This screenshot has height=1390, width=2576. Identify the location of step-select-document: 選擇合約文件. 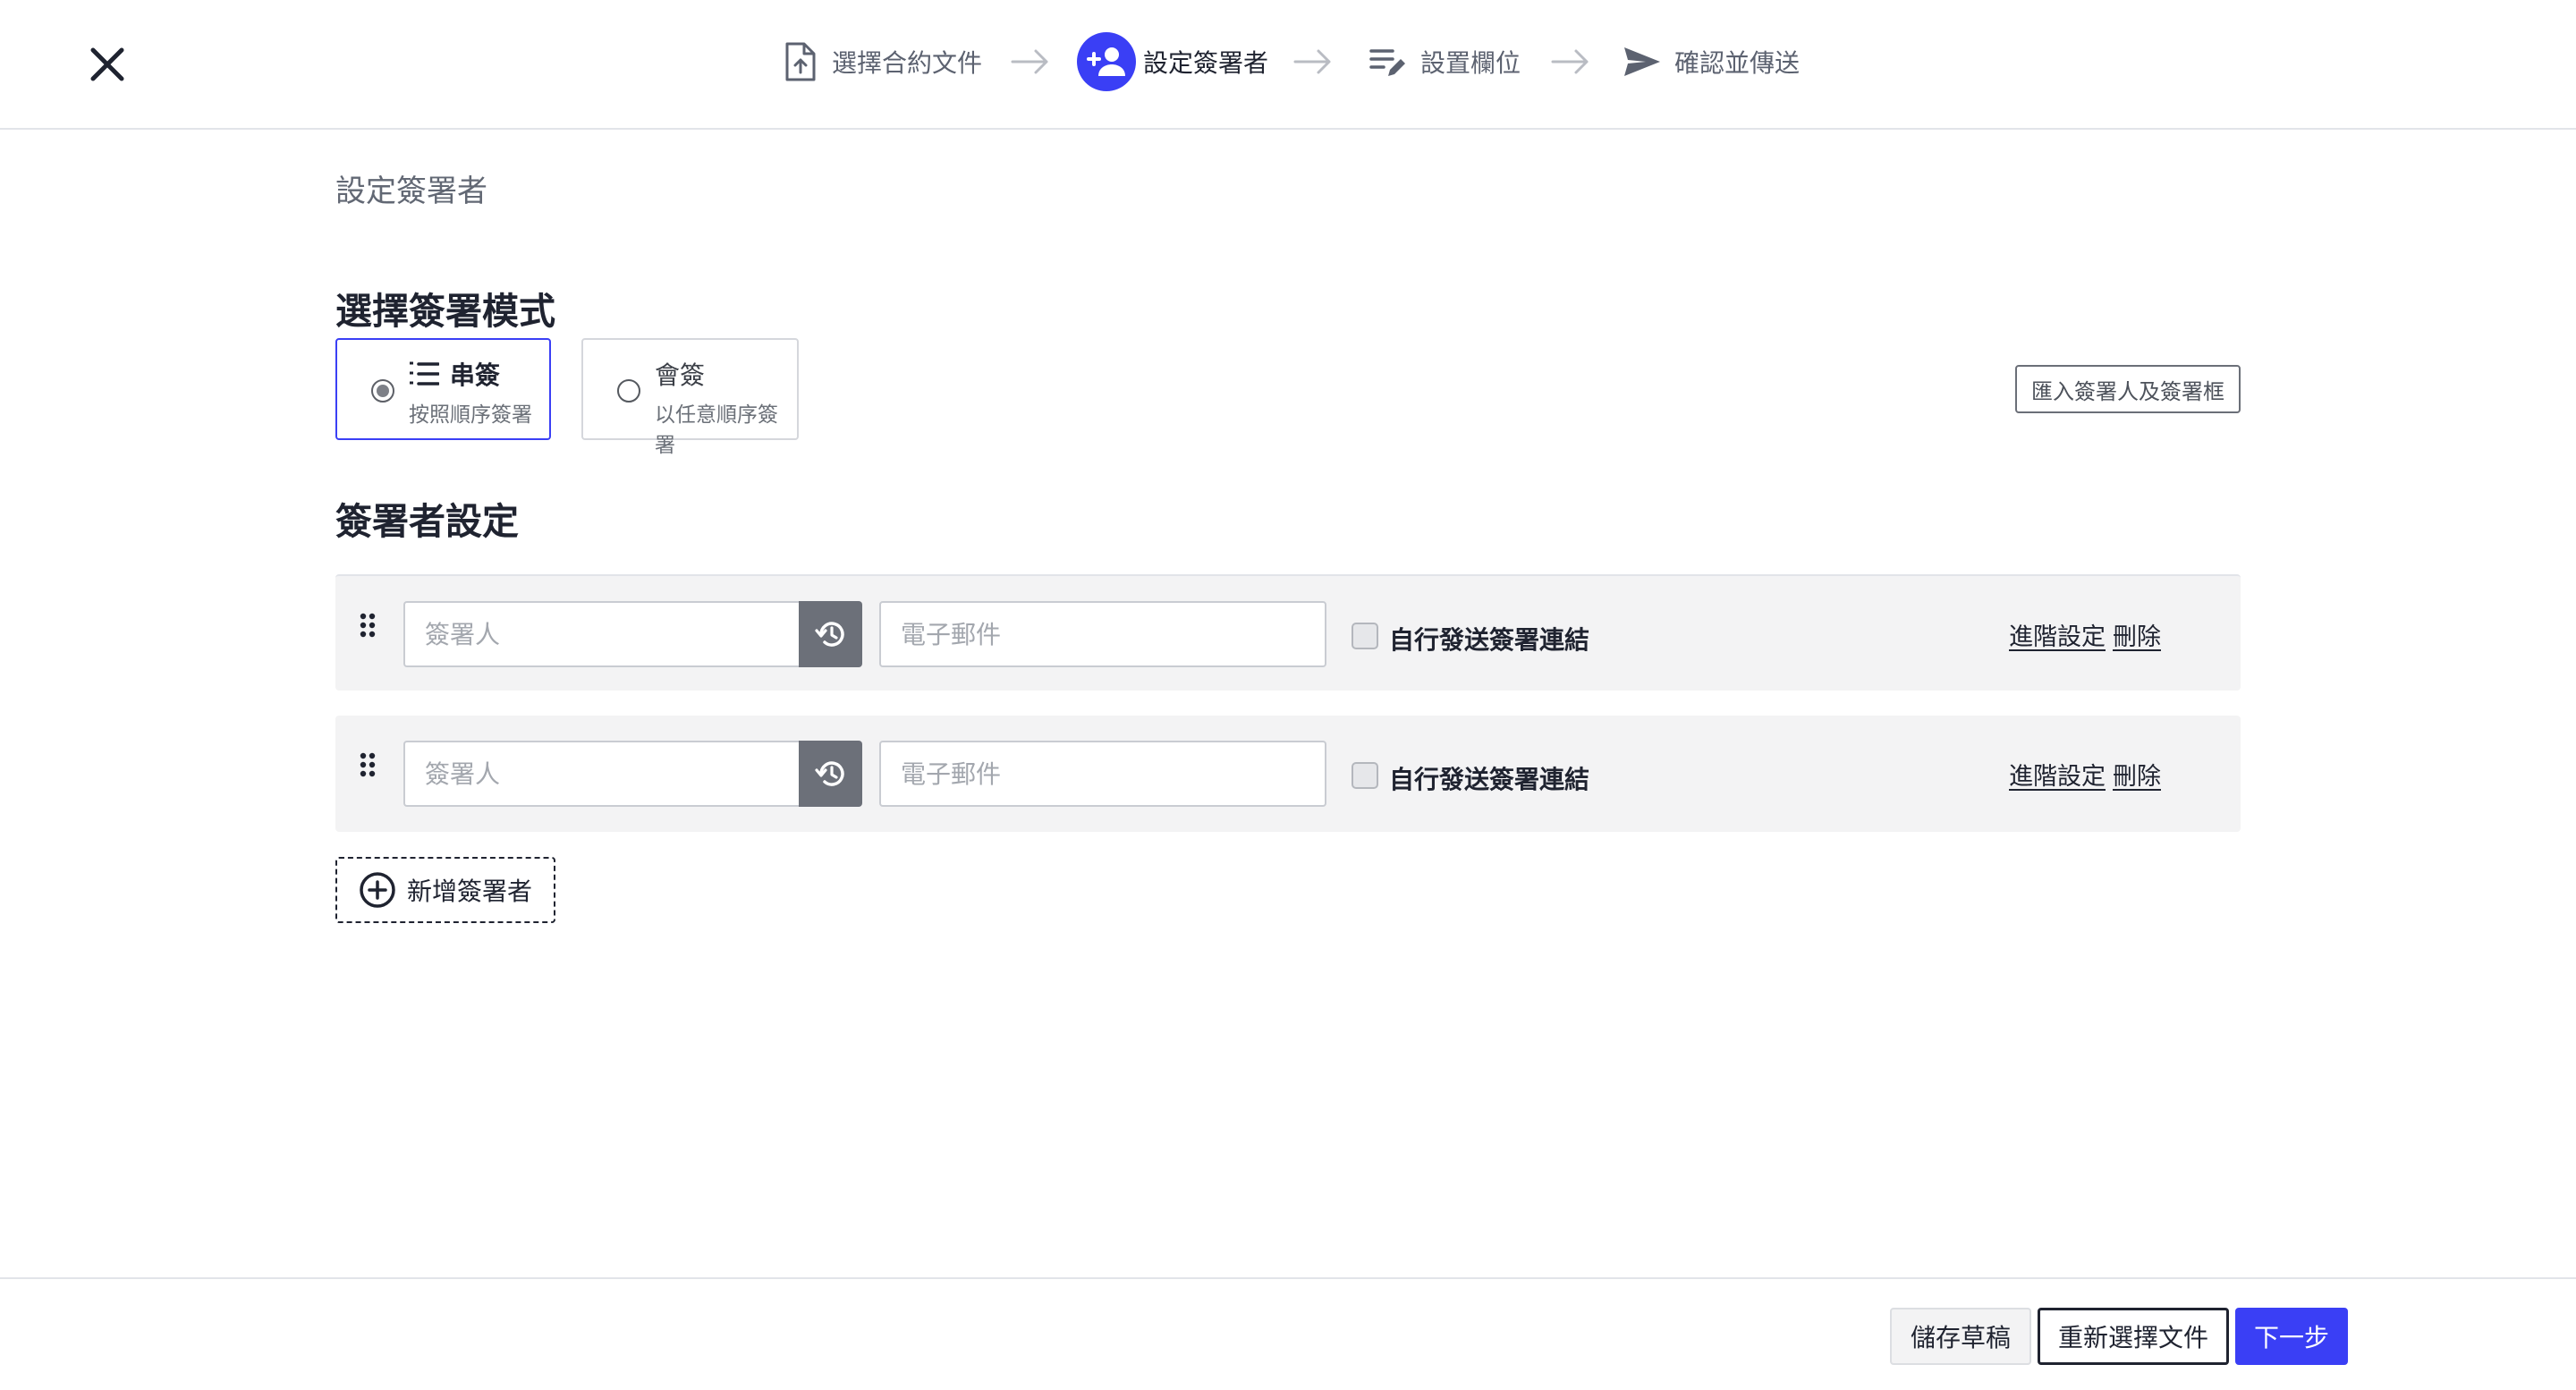
(880, 61).